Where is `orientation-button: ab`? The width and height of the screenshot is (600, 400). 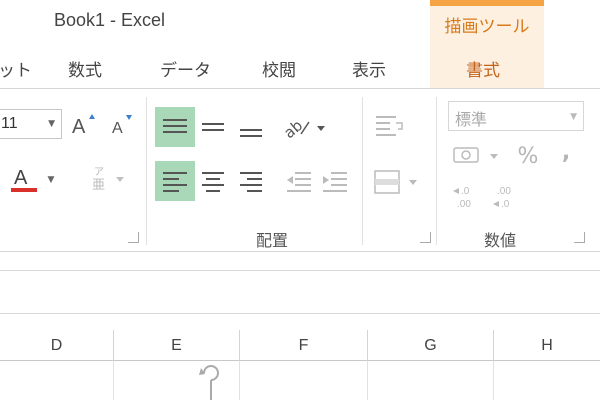 orientation-button: ab is located at coordinates (304, 127).